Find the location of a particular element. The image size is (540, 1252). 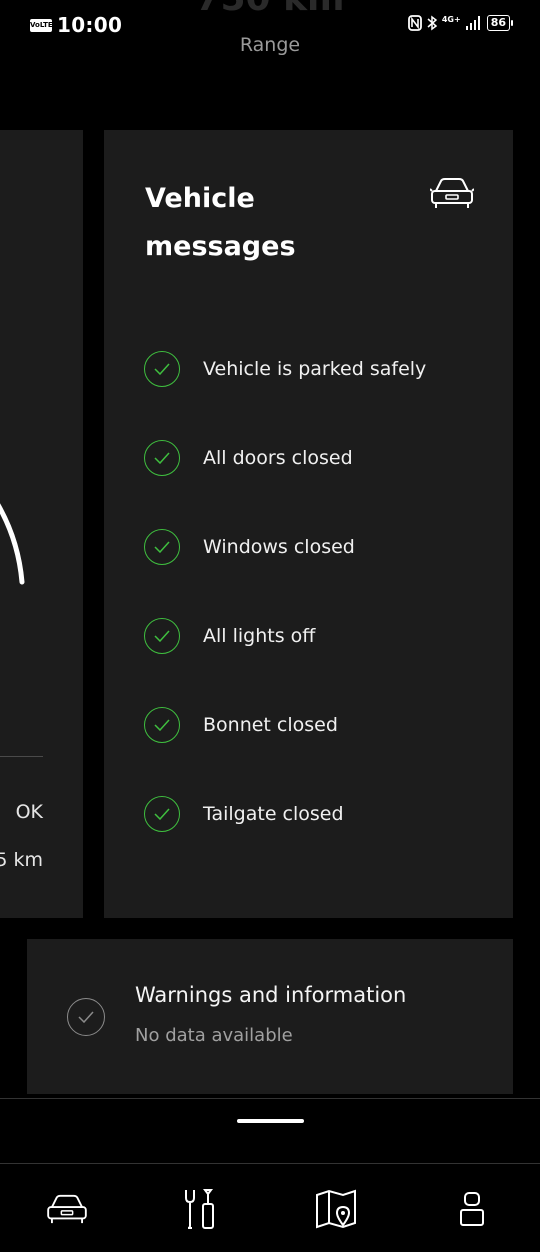

nav-service-button is located at coordinates (200, 1209).